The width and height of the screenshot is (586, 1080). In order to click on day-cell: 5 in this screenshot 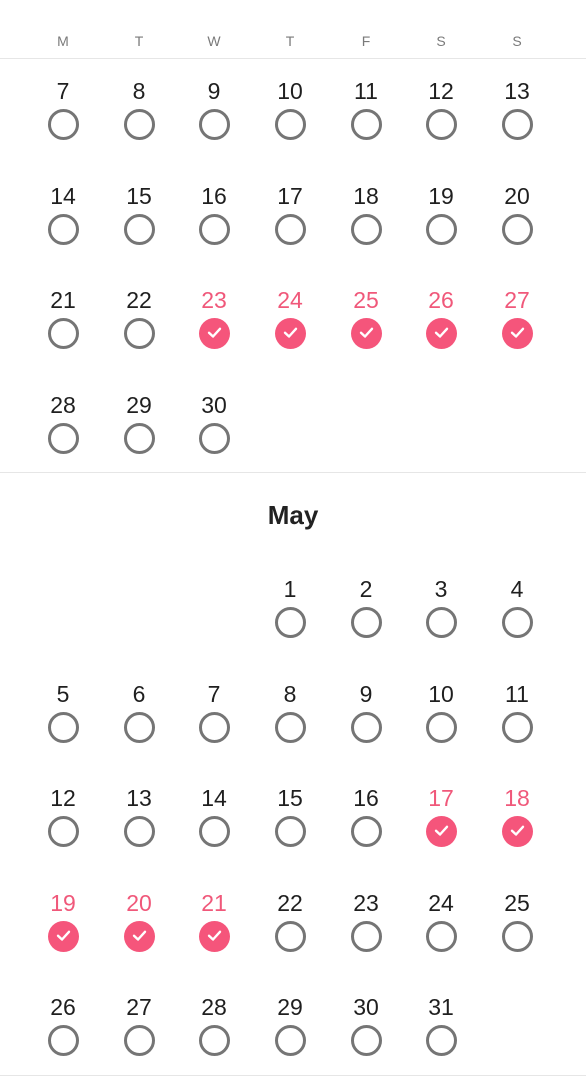, I will do `click(63, 721)`.